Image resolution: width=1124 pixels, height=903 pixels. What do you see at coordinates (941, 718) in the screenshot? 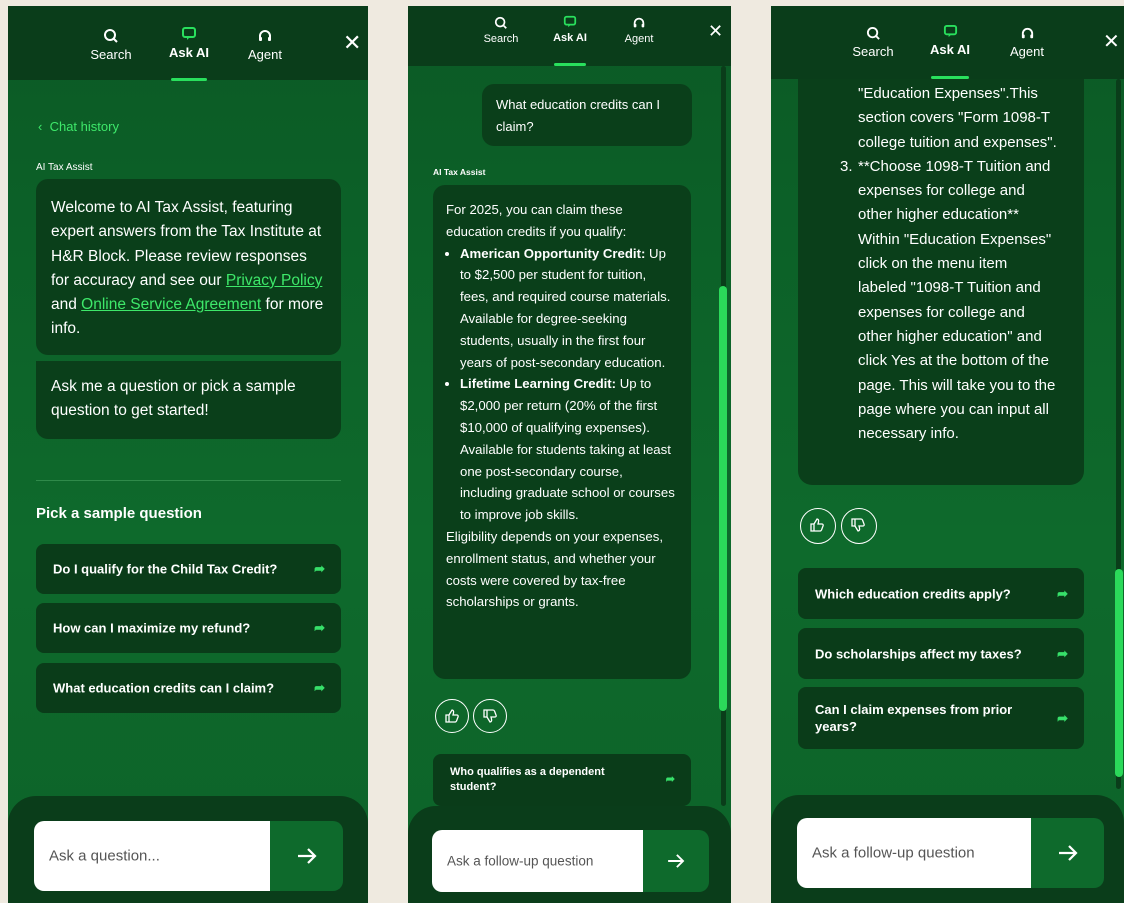
I see `followup-question-3: Can I claim expenses from prior years? ➦` at bounding box center [941, 718].